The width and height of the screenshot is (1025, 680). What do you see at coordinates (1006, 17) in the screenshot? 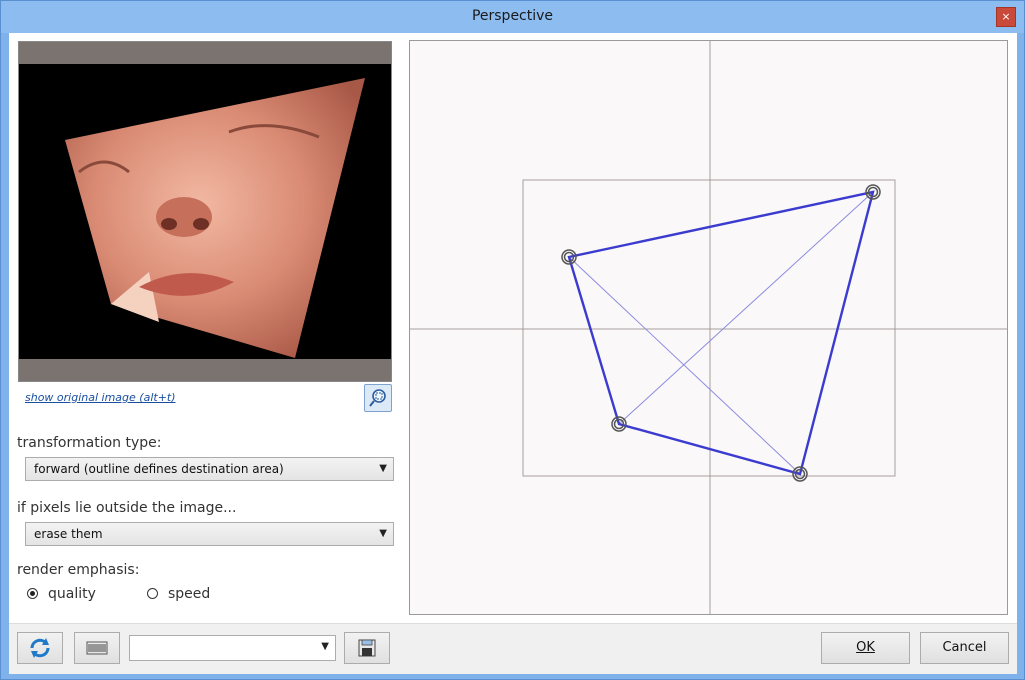
I see `close-button: ×` at bounding box center [1006, 17].